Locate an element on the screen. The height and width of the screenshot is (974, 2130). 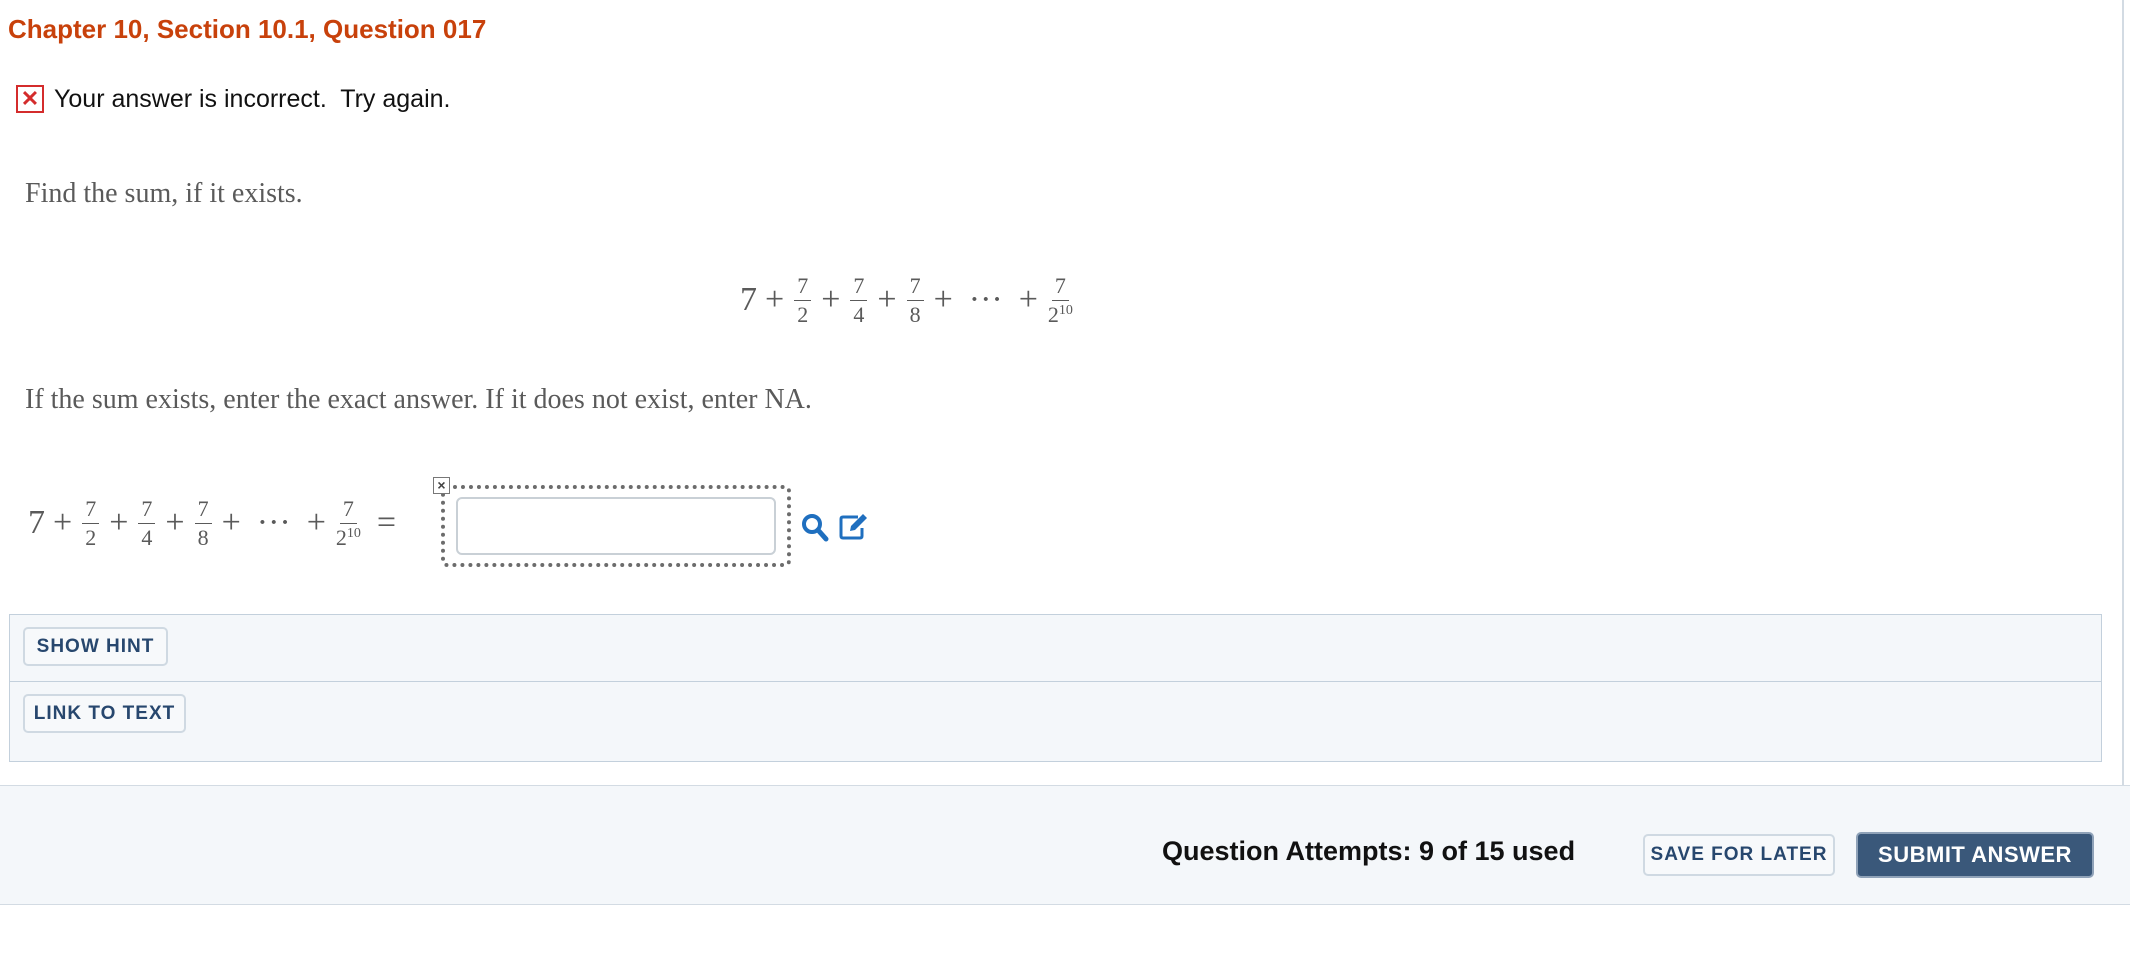
page-right-border is located at coordinates (2123, 392).